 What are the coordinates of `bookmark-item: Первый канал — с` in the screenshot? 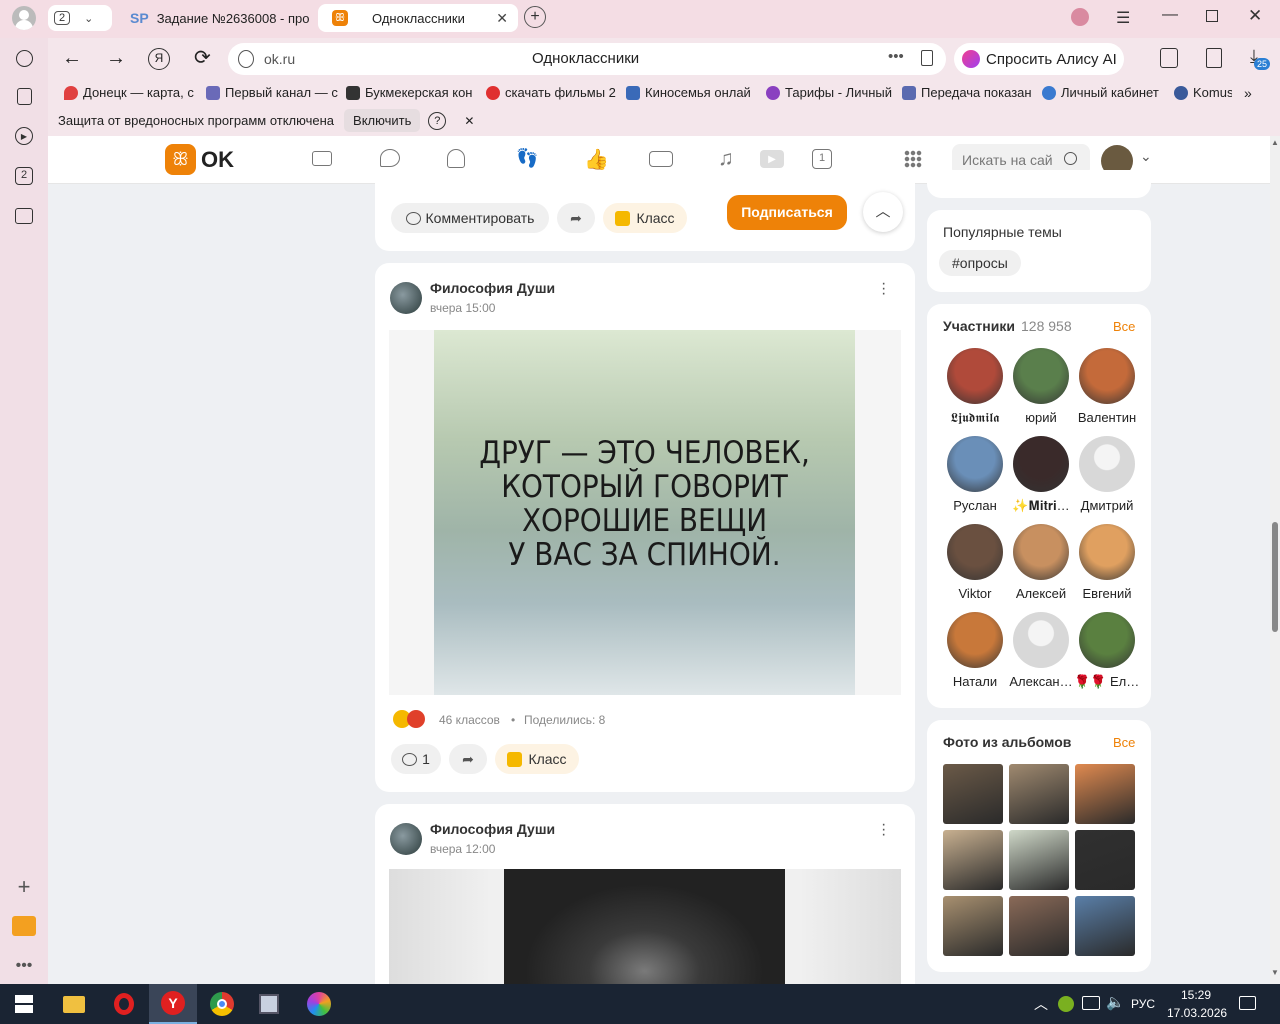 It's located at (274, 92).